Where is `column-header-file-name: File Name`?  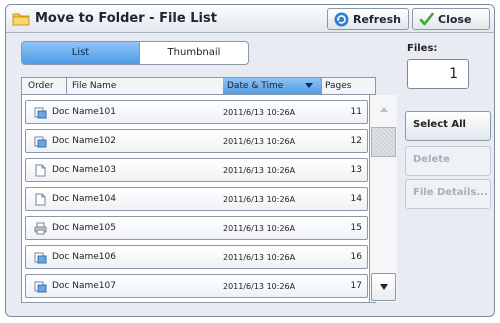
column-header-file-name: File Name is located at coordinates (94, 86).